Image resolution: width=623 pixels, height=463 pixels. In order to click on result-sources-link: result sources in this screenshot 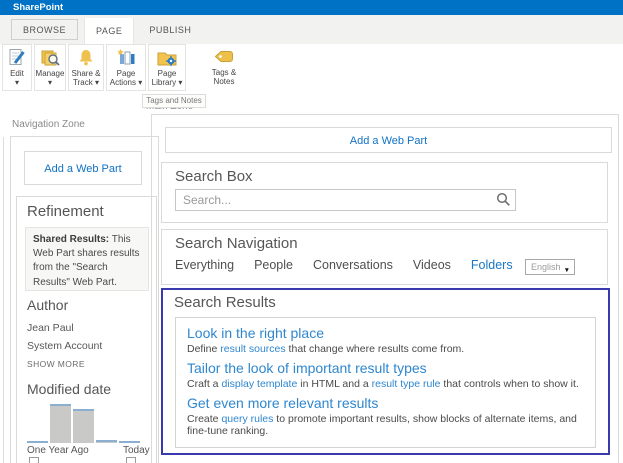, I will do `click(252, 349)`.